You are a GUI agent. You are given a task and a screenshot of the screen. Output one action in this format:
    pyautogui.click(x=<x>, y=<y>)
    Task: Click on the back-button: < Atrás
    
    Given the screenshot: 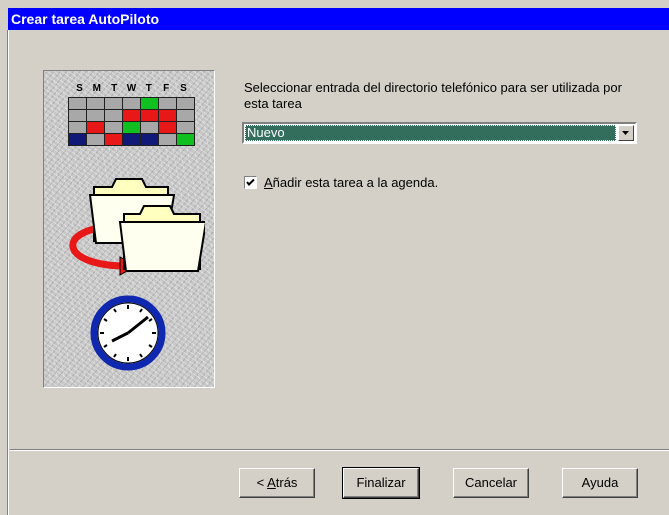 What is the action you would take?
    pyautogui.click(x=277, y=483)
    